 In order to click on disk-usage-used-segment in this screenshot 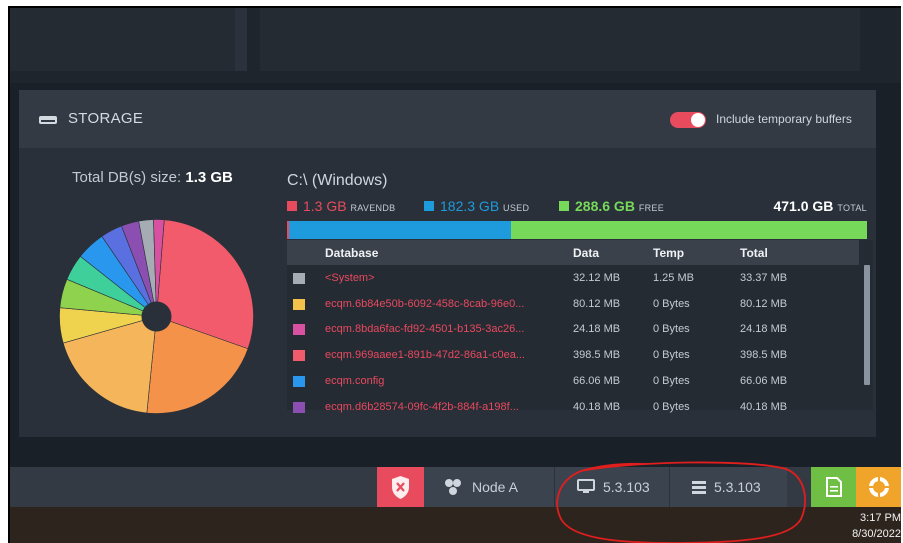, I will do `click(399, 230)`.